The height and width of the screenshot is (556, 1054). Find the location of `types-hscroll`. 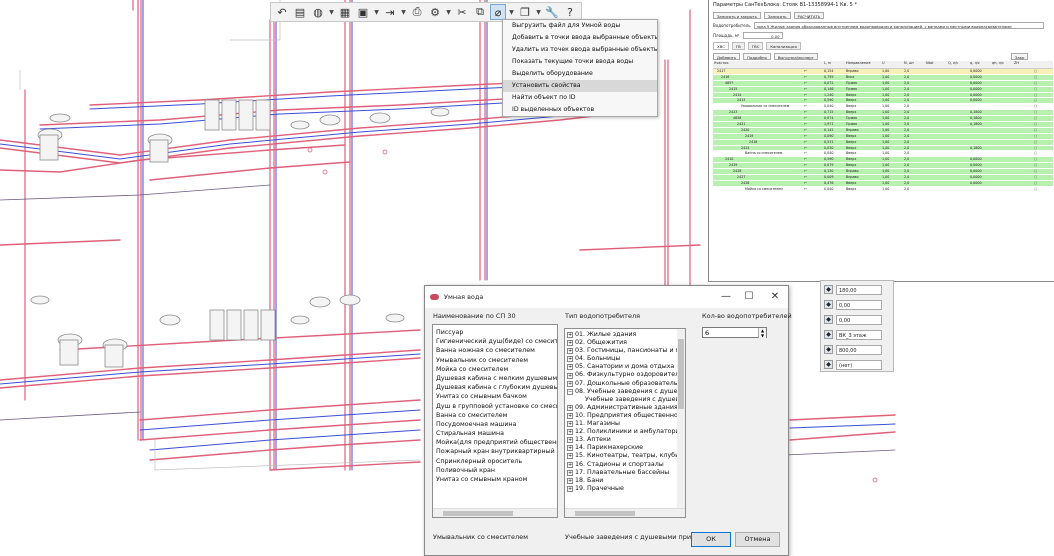

types-hscroll is located at coordinates (625, 512).